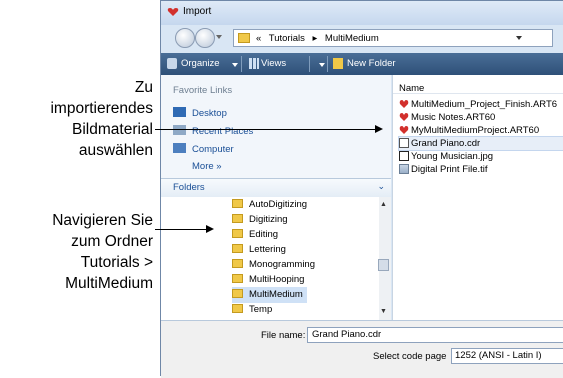 The height and width of the screenshot is (378, 563). What do you see at coordinates (411, 88) in the screenshot?
I see `name-column-label: Name` at bounding box center [411, 88].